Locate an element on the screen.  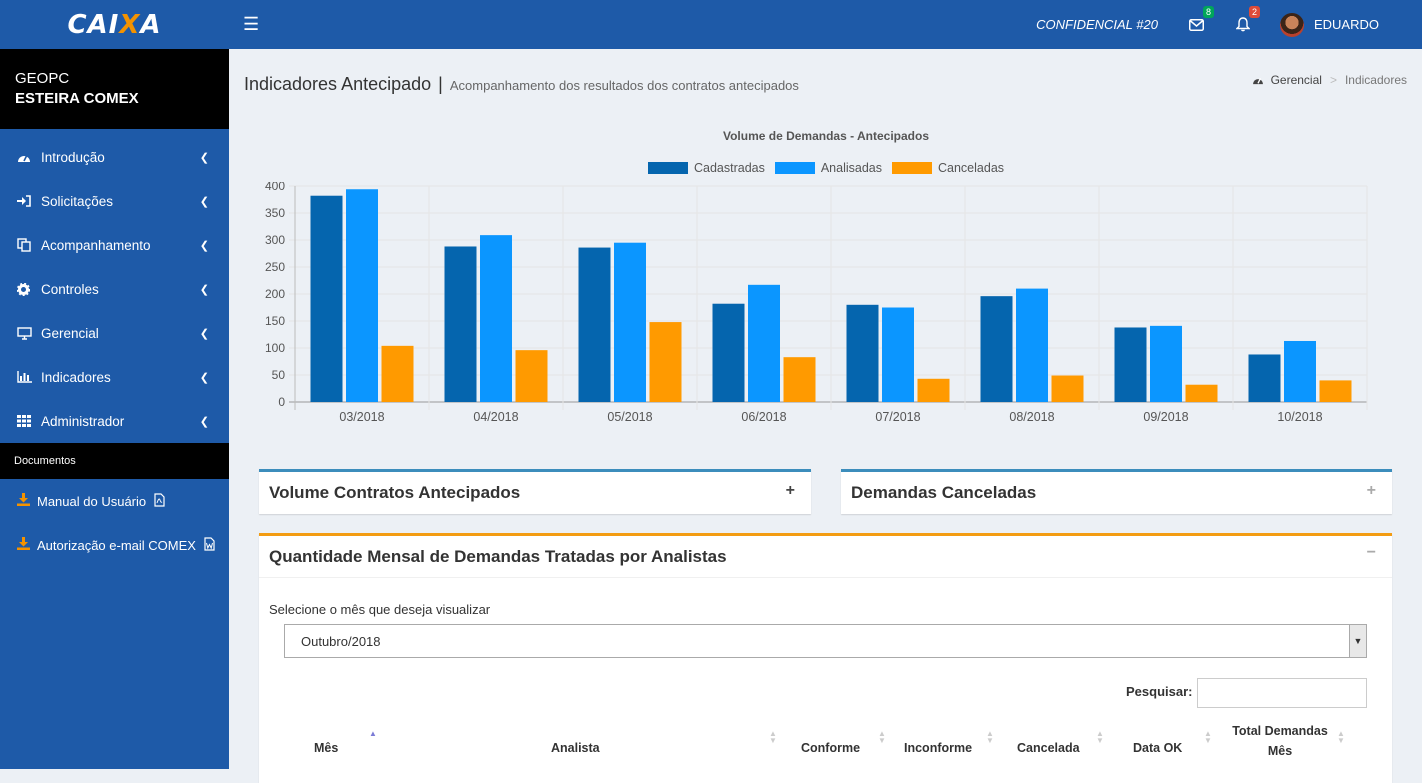
sidebar-item-administrador: Administrador ❮ is located at coordinates (114, 421).